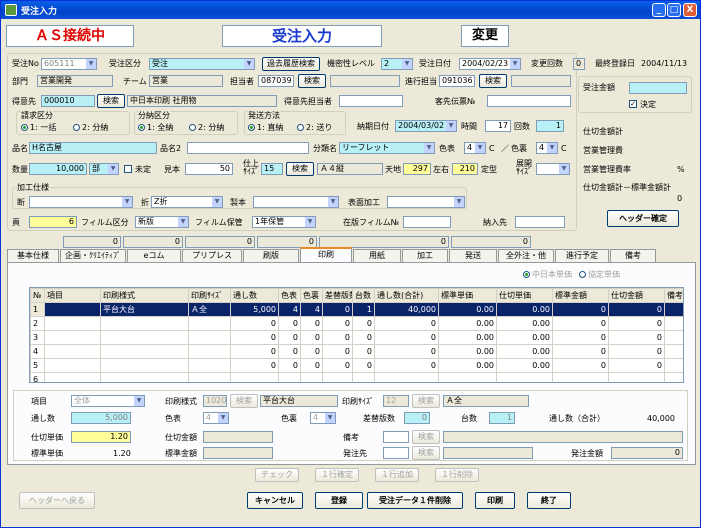  I want to click on order-no-select: 605111, so click(69, 64).